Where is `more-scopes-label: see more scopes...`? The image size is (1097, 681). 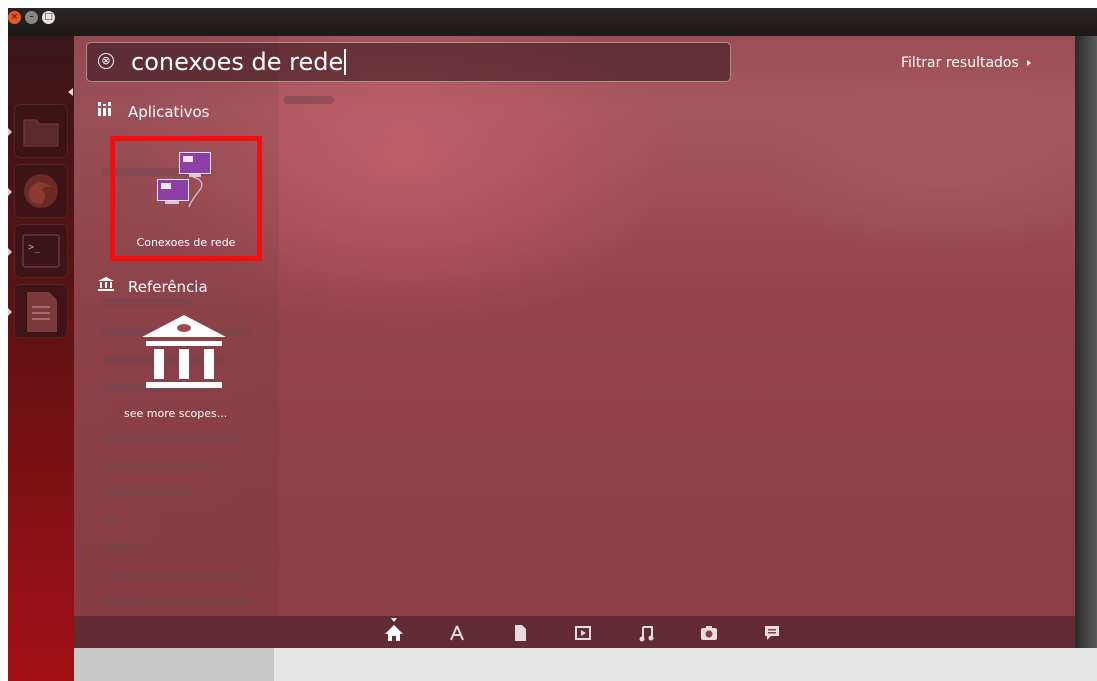 more-scopes-label: see more scopes... is located at coordinates (176, 413).